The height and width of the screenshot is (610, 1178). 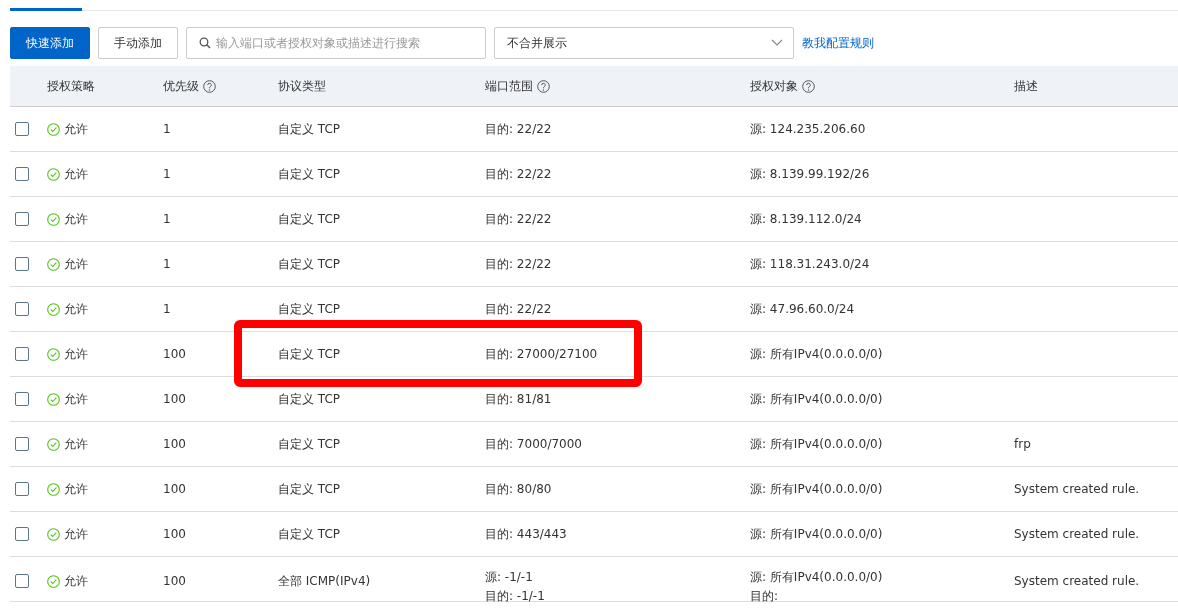 What do you see at coordinates (810, 264) in the screenshot?
I see `table-cell: 源: 118.31.243.0/24` at bounding box center [810, 264].